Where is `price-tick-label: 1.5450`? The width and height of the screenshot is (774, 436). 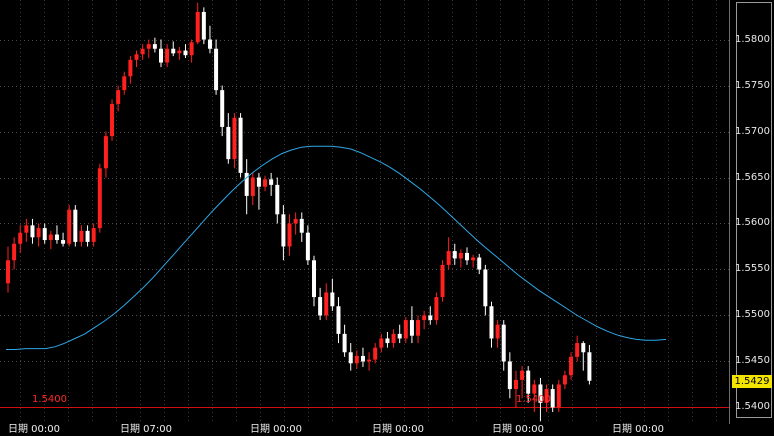
price-tick-label: 1.5450 is located at coordinates (752, 361).